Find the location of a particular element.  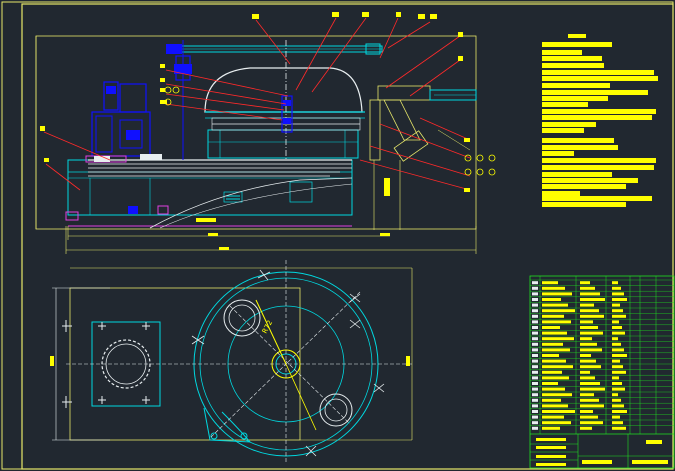

radius-label: R72 is located at coordinates (268, 327).